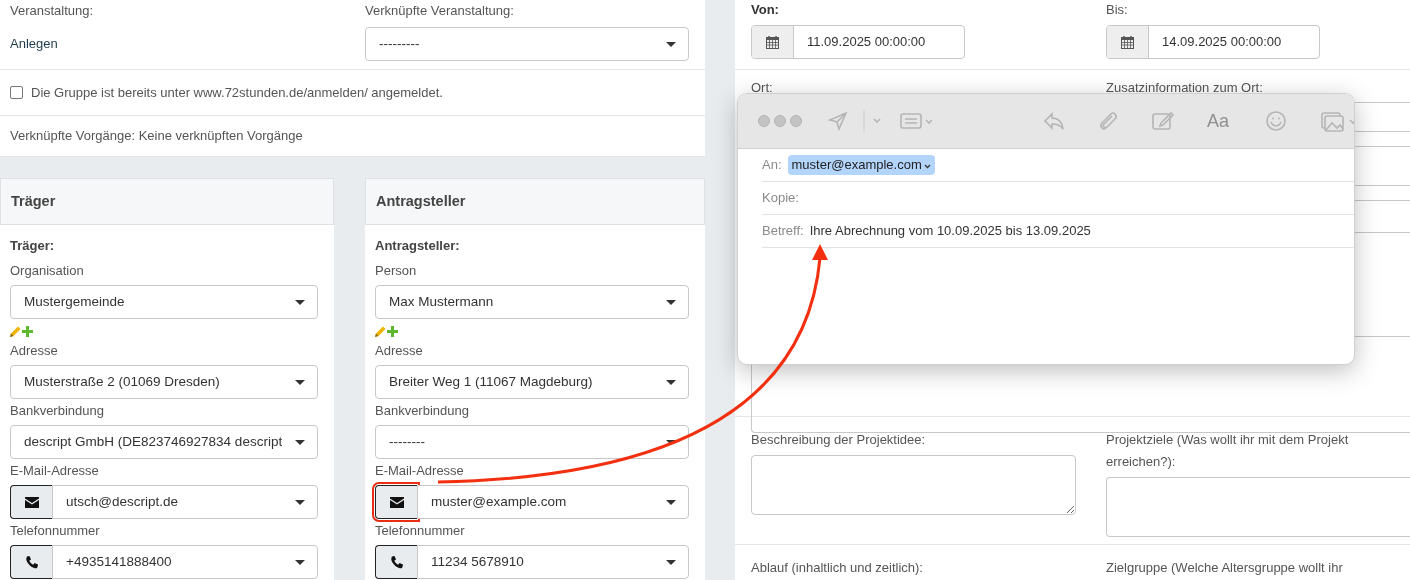  Describe the element at coordinates (535, 201) in the screenshot. I see `card-header: Antragsteller` at that location.